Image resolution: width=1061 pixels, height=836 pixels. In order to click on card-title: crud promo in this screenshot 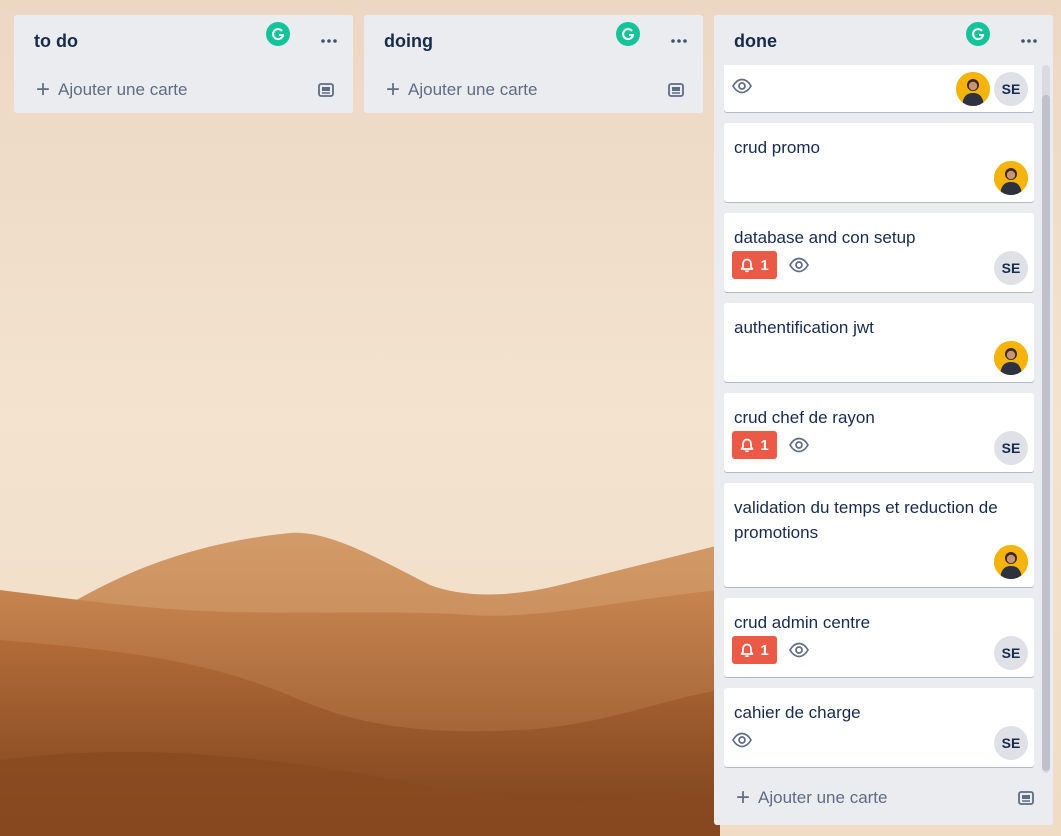, I will do `click(777, 147)`.